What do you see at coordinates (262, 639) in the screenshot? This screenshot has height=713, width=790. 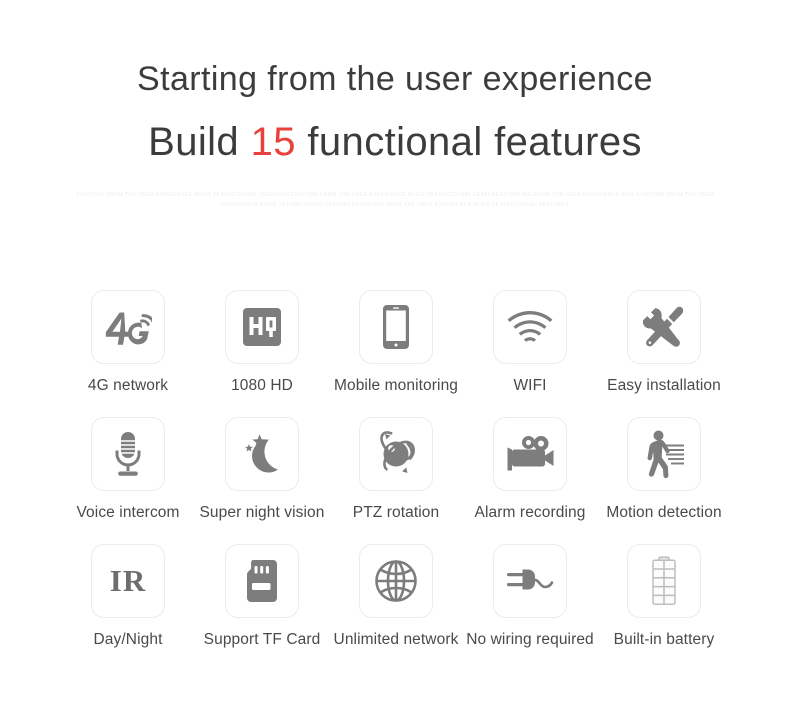 I see `feature-label: Support TF Card` at bounding box center [262, 639].